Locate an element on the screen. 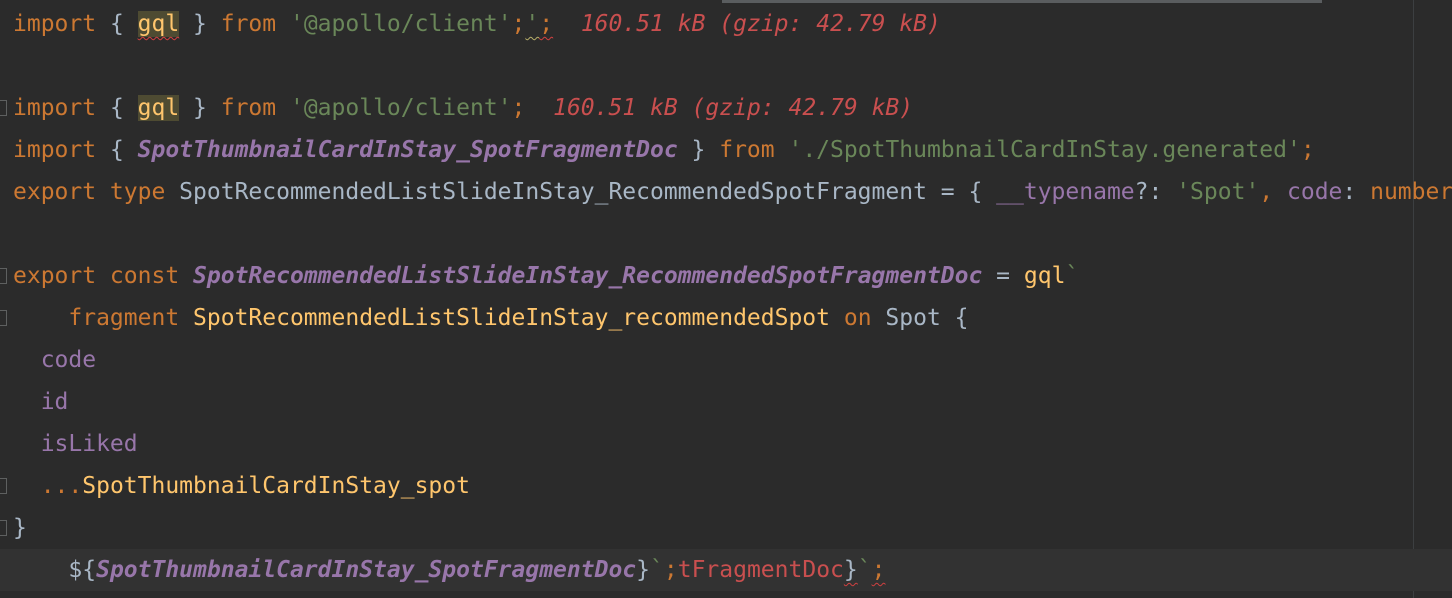 The height and width of the screenshot is (598, 1452). code-line: id is located at coordinates (726, 402).